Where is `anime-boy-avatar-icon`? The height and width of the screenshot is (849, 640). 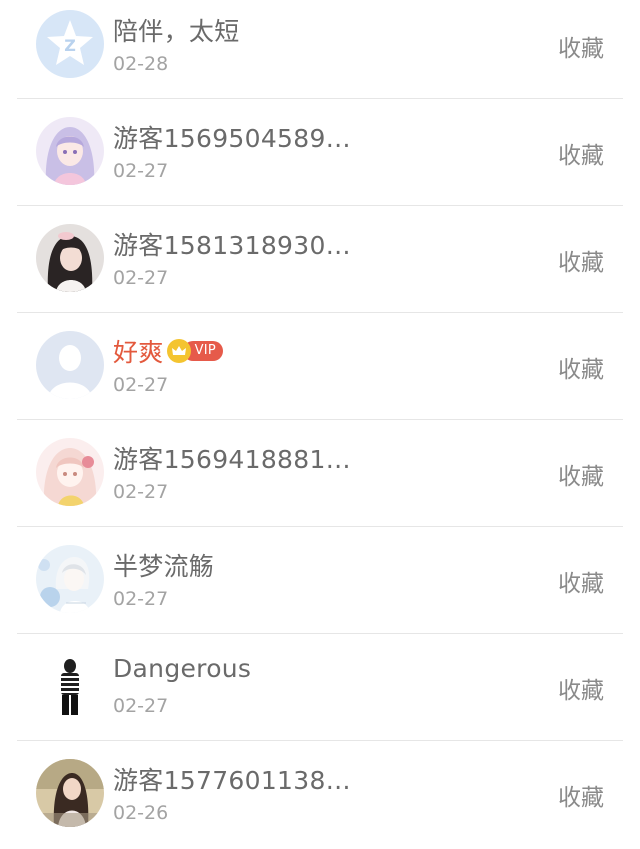
anime-boy-avatar-icon is located at coordinates (70, 579).